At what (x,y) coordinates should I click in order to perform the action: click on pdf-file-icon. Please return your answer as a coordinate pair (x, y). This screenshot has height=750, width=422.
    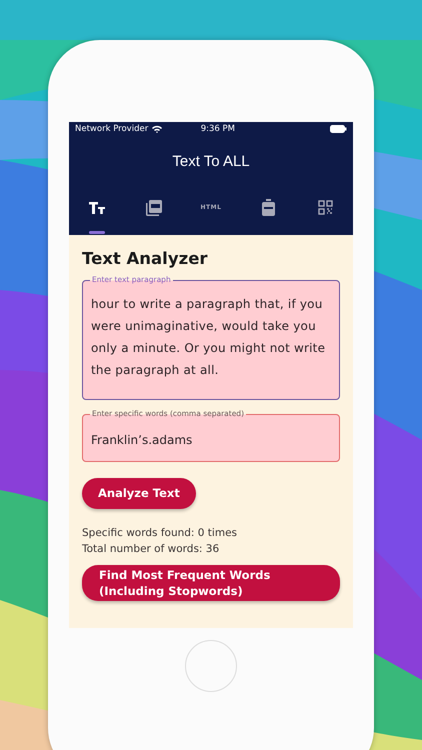
    Looking at the image, I should click on (154, 208).